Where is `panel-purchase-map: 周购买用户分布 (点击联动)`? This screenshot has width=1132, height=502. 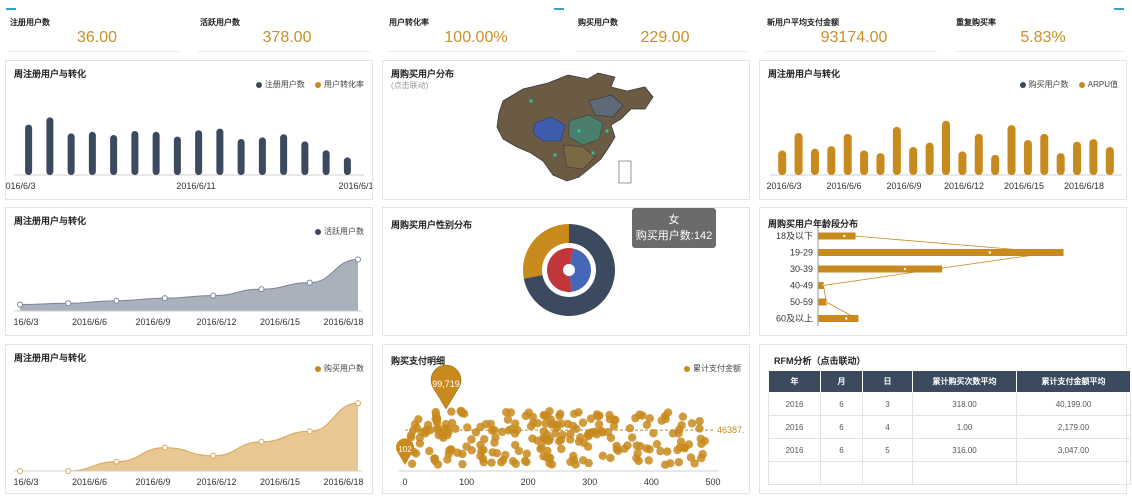 panel-purchase-map: 周购买用户分布 (点击联动) is located at coordinates (566, 130).